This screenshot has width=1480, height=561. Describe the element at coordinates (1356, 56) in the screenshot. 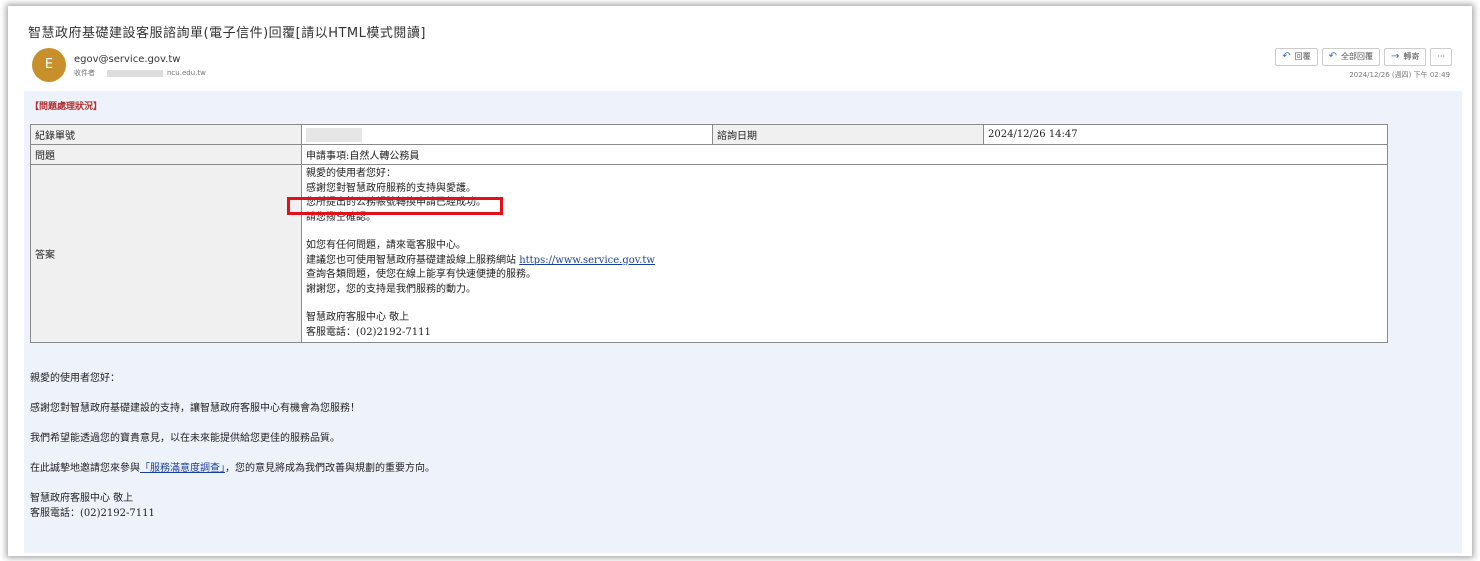

I see `reply-all-label: 全部回覆` at that location.